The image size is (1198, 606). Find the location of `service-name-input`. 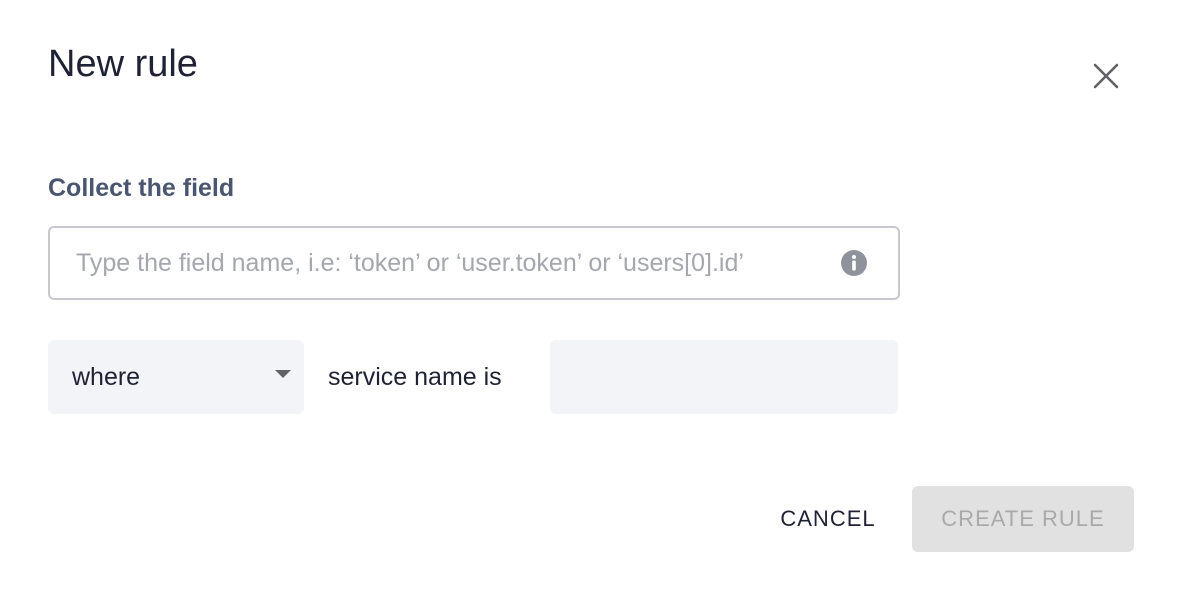

service-name-input is located at coordinates (724, 377).